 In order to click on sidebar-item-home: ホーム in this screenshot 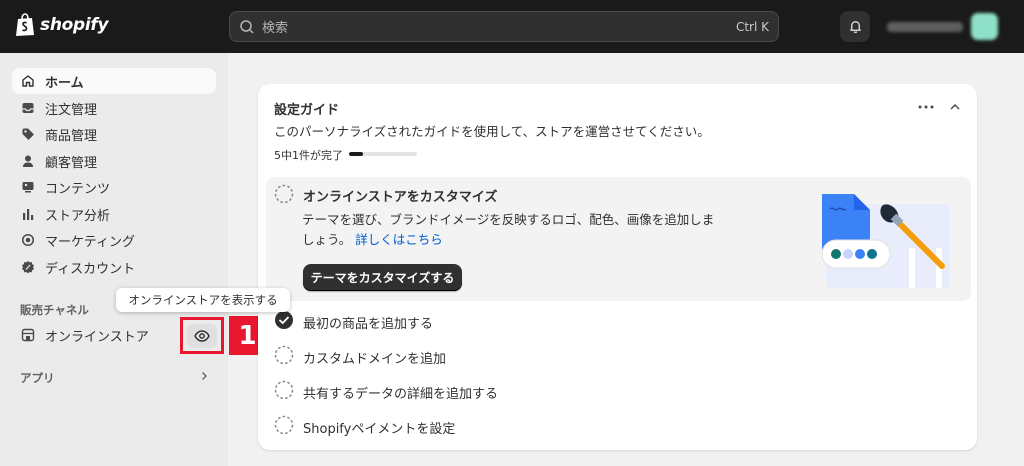, I will do `click(114, 81)`.